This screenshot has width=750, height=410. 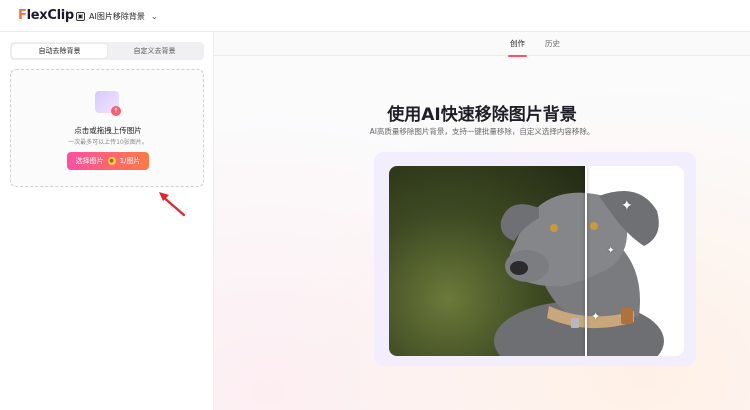 I want to click on tab-history: 历史, so click(x=552, y=43).